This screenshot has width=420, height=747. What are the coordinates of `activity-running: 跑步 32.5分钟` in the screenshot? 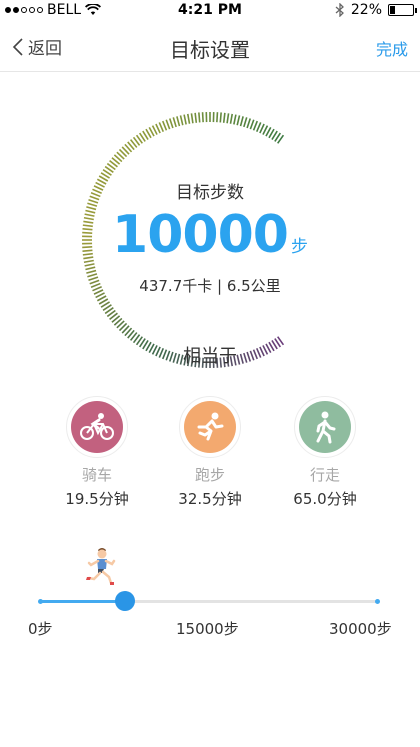 It's located at (210, 452).